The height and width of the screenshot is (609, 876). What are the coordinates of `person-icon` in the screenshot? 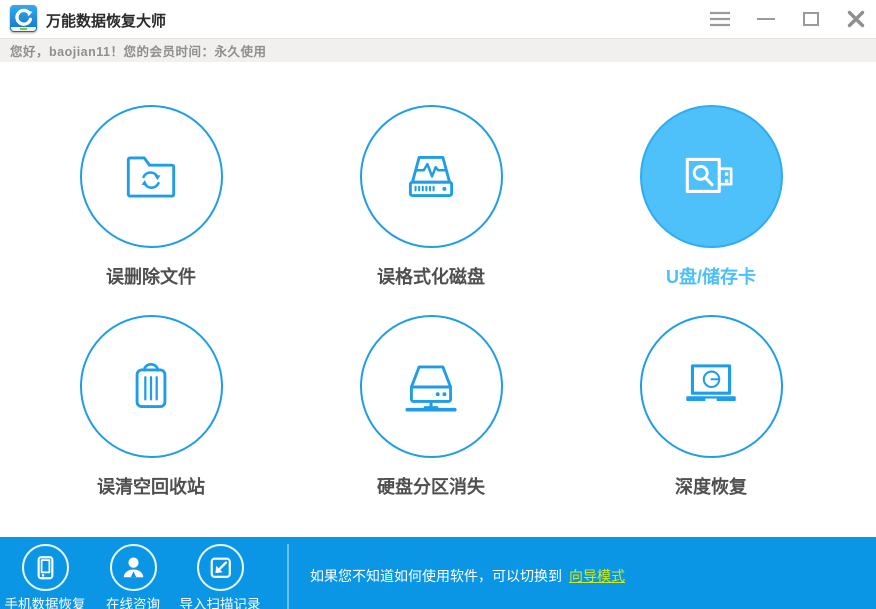 It's located at (133, 567).